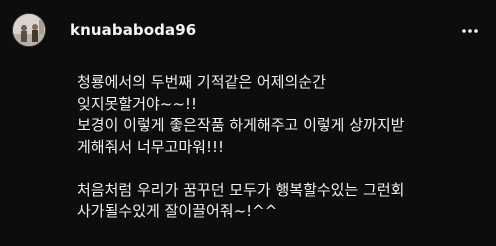 The width and height of the screenshot is (496, 246). Describe the element at coordinates (133, 30) in the screenshot. I see `username: knuababoda96` at that location.